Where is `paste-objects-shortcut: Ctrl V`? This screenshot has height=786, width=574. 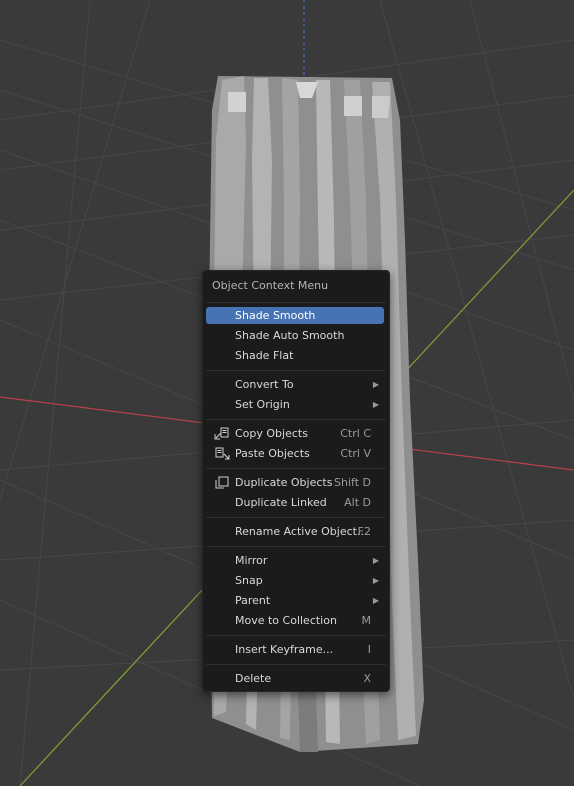 paste-objects-shortcut: Ctrl V is located at coordinates (355, 453).